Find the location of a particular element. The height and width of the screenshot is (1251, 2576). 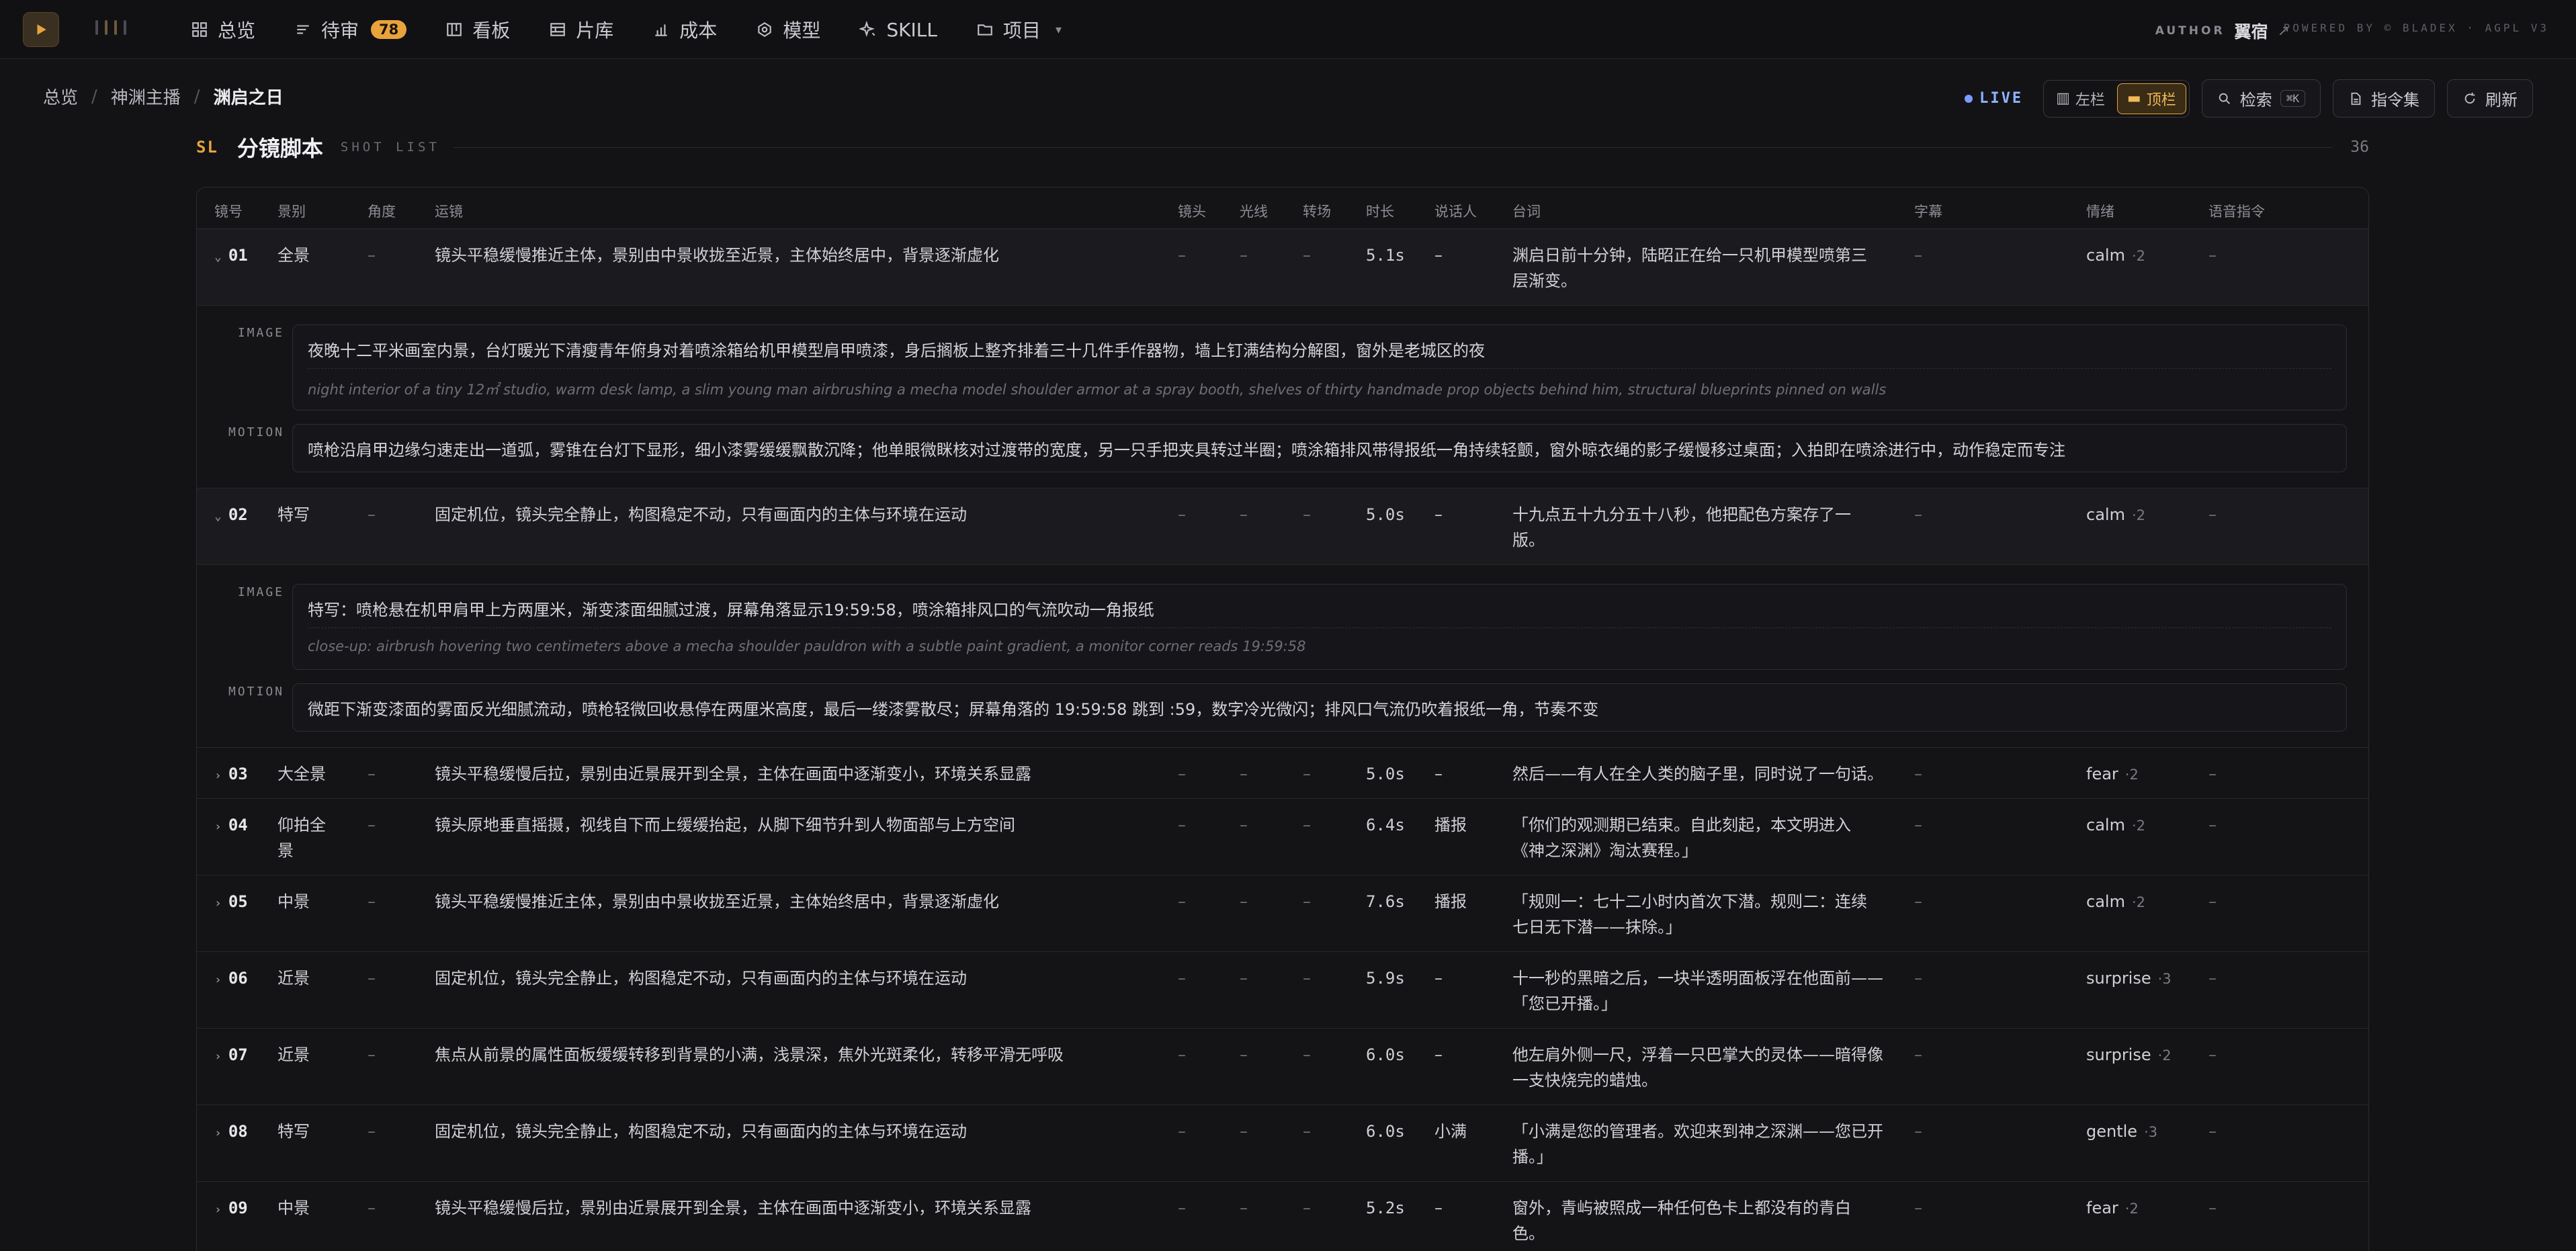

column-header: 镜号 is located at coordinates (228, 212).